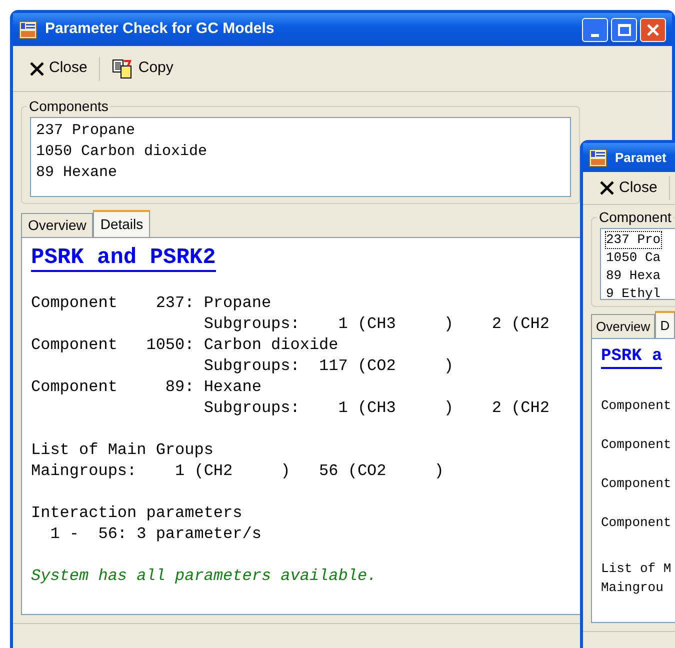 The width and height of the screenshot is (675, 648). Describe the element at coordinates (595, 30) in the screenshot. I see `minimize-button` at that location.